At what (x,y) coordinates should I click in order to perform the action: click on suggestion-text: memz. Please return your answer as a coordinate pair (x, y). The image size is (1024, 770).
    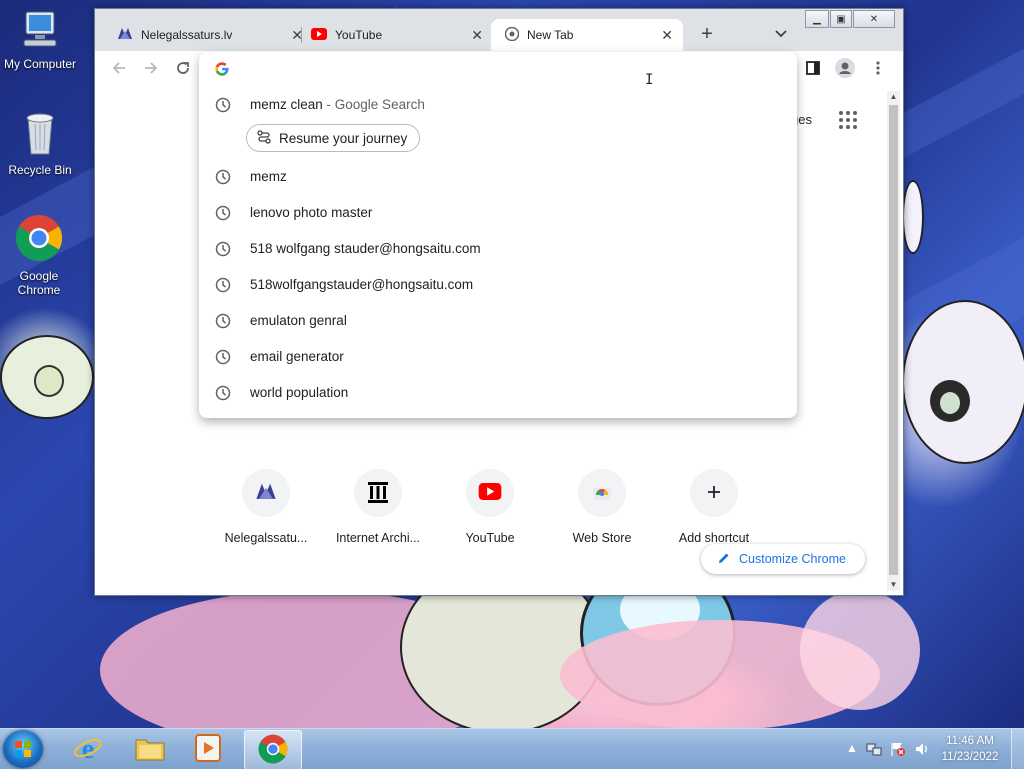
    Looking at the image, I should click on (268, 176).